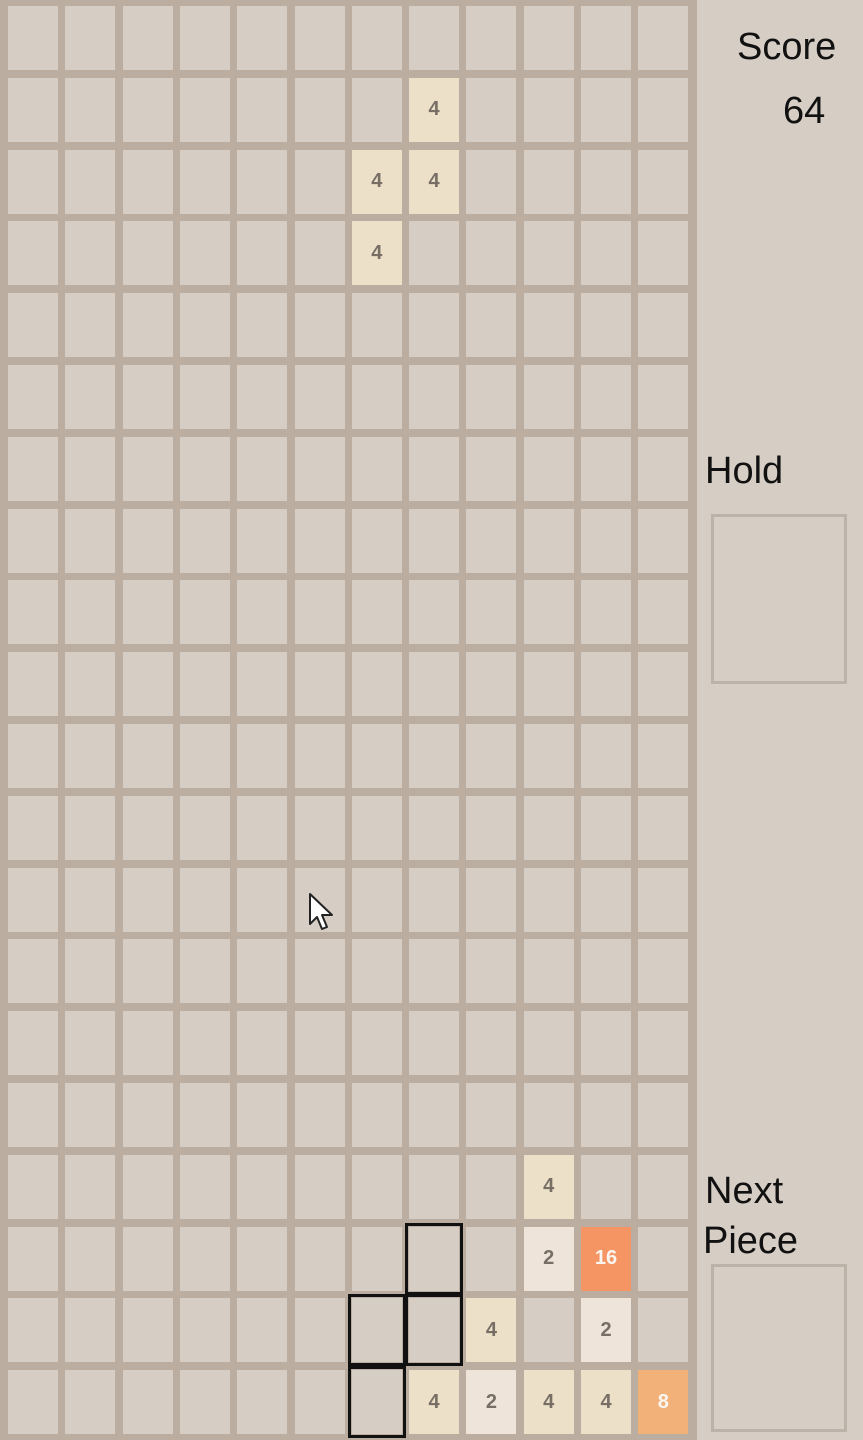  Describe the element at coordinates (779, 599) in the screenshot. I see `hold-box` at that location.